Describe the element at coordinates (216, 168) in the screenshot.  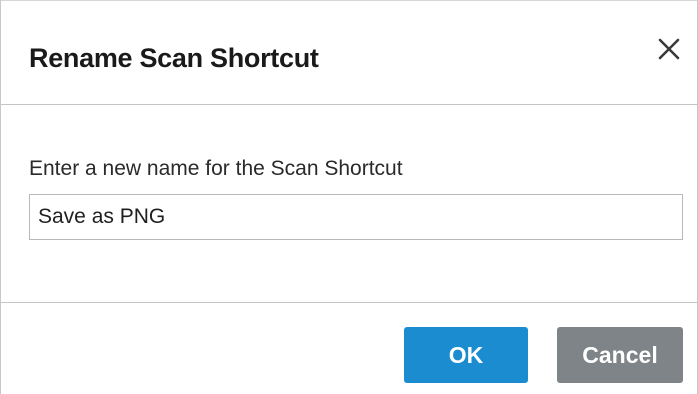
I see `new-name-prompt: Enter a new name for the Scan Shortcut` at that location.